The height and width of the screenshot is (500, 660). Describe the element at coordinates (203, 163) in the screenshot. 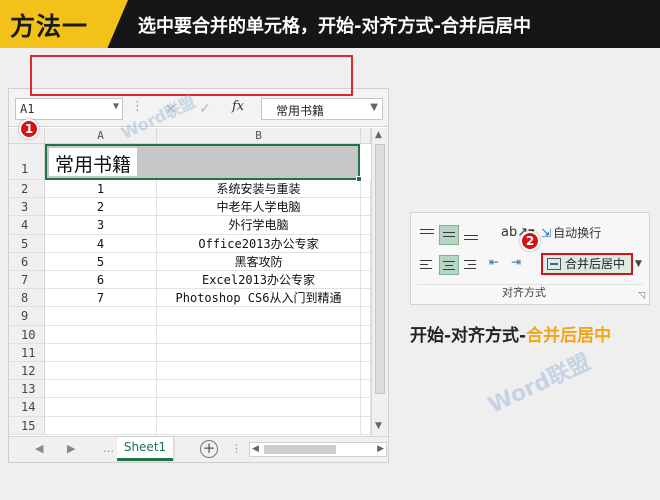

I see `merged-cell-a1-b1: 常用书籍` at that location.